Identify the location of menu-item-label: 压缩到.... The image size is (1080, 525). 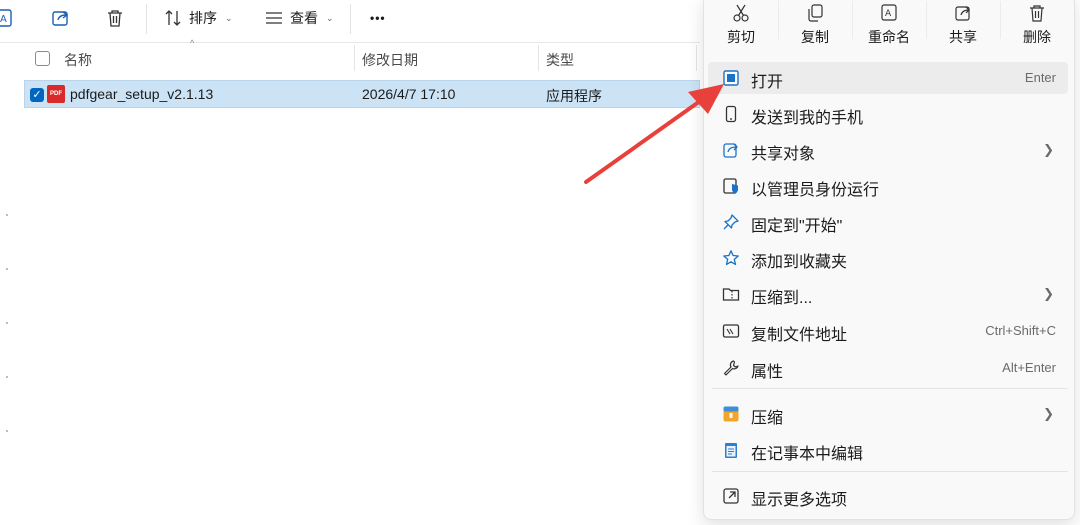
(782, 298).